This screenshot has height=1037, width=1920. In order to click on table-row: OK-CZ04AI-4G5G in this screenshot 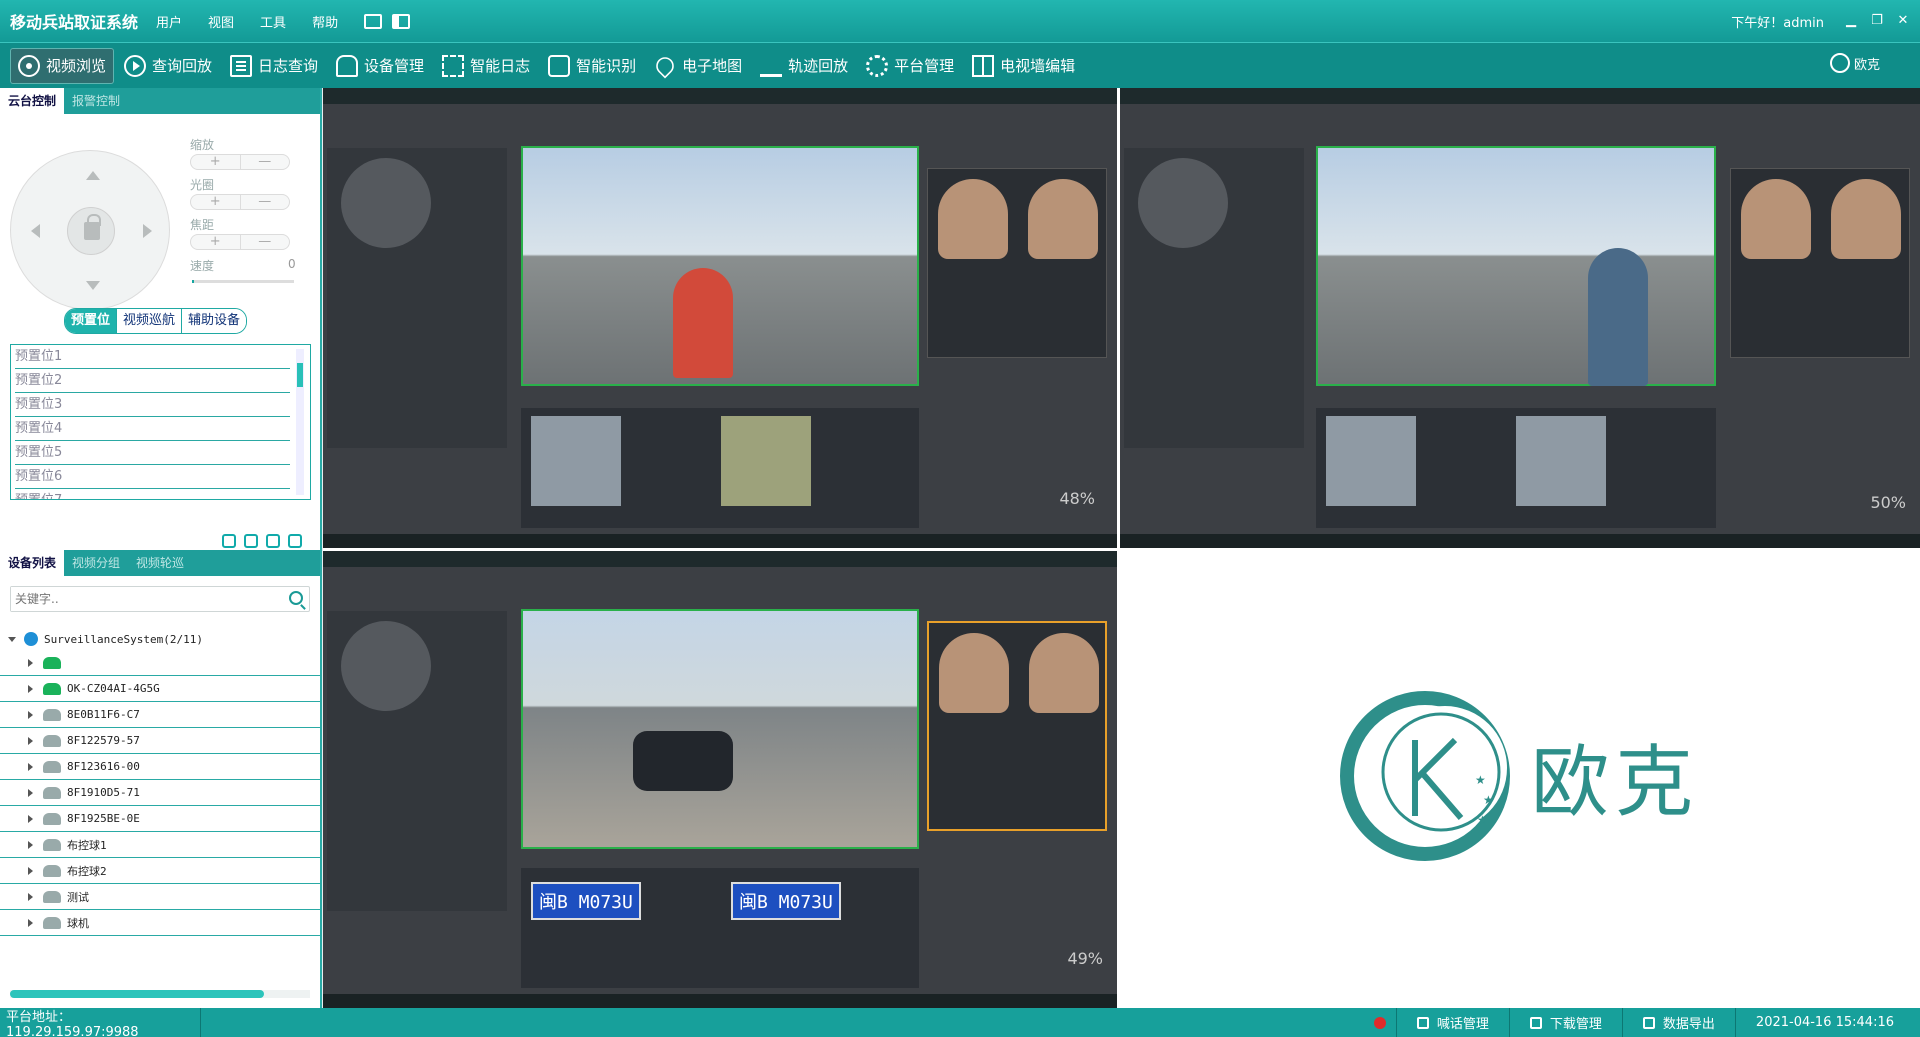, I will do `click(160, 689)`.